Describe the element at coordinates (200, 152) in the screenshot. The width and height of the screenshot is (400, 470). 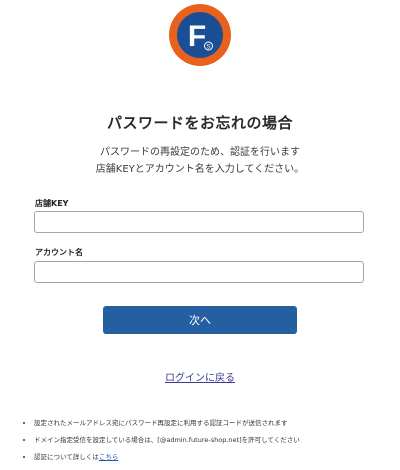
I see `description-line-1: パスワードの再設定のため、認証を行います` at that location.